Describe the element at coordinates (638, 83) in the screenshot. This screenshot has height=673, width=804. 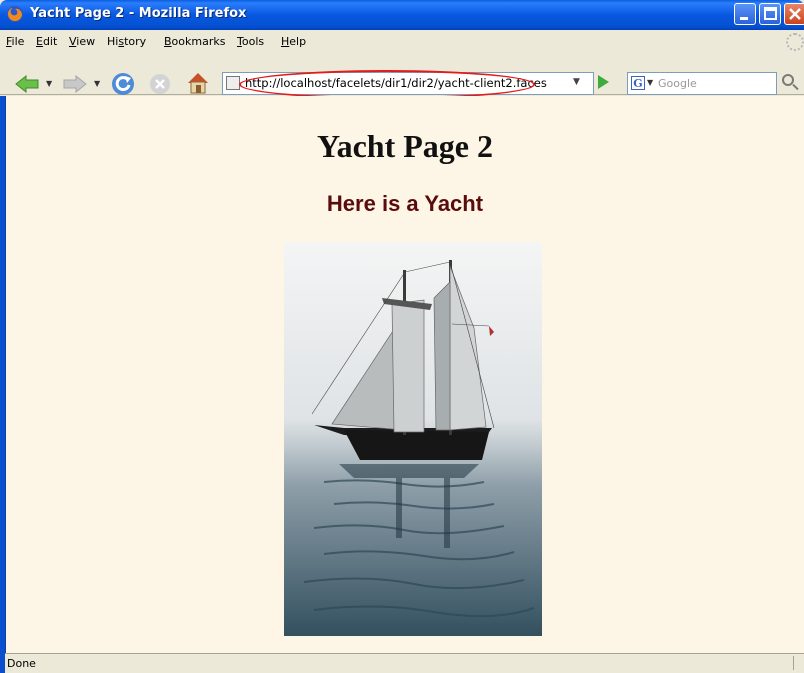
I see `google-engine-icon: G` at that location.